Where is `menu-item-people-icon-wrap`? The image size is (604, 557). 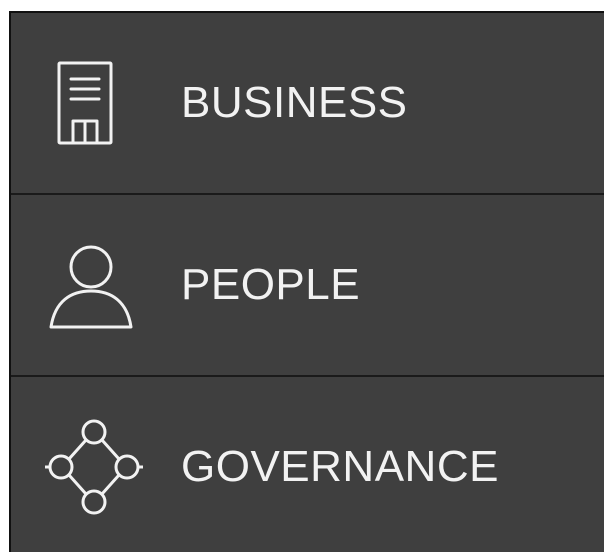 menu-item-people-icon-wrap is located at coordinates (96, 285).